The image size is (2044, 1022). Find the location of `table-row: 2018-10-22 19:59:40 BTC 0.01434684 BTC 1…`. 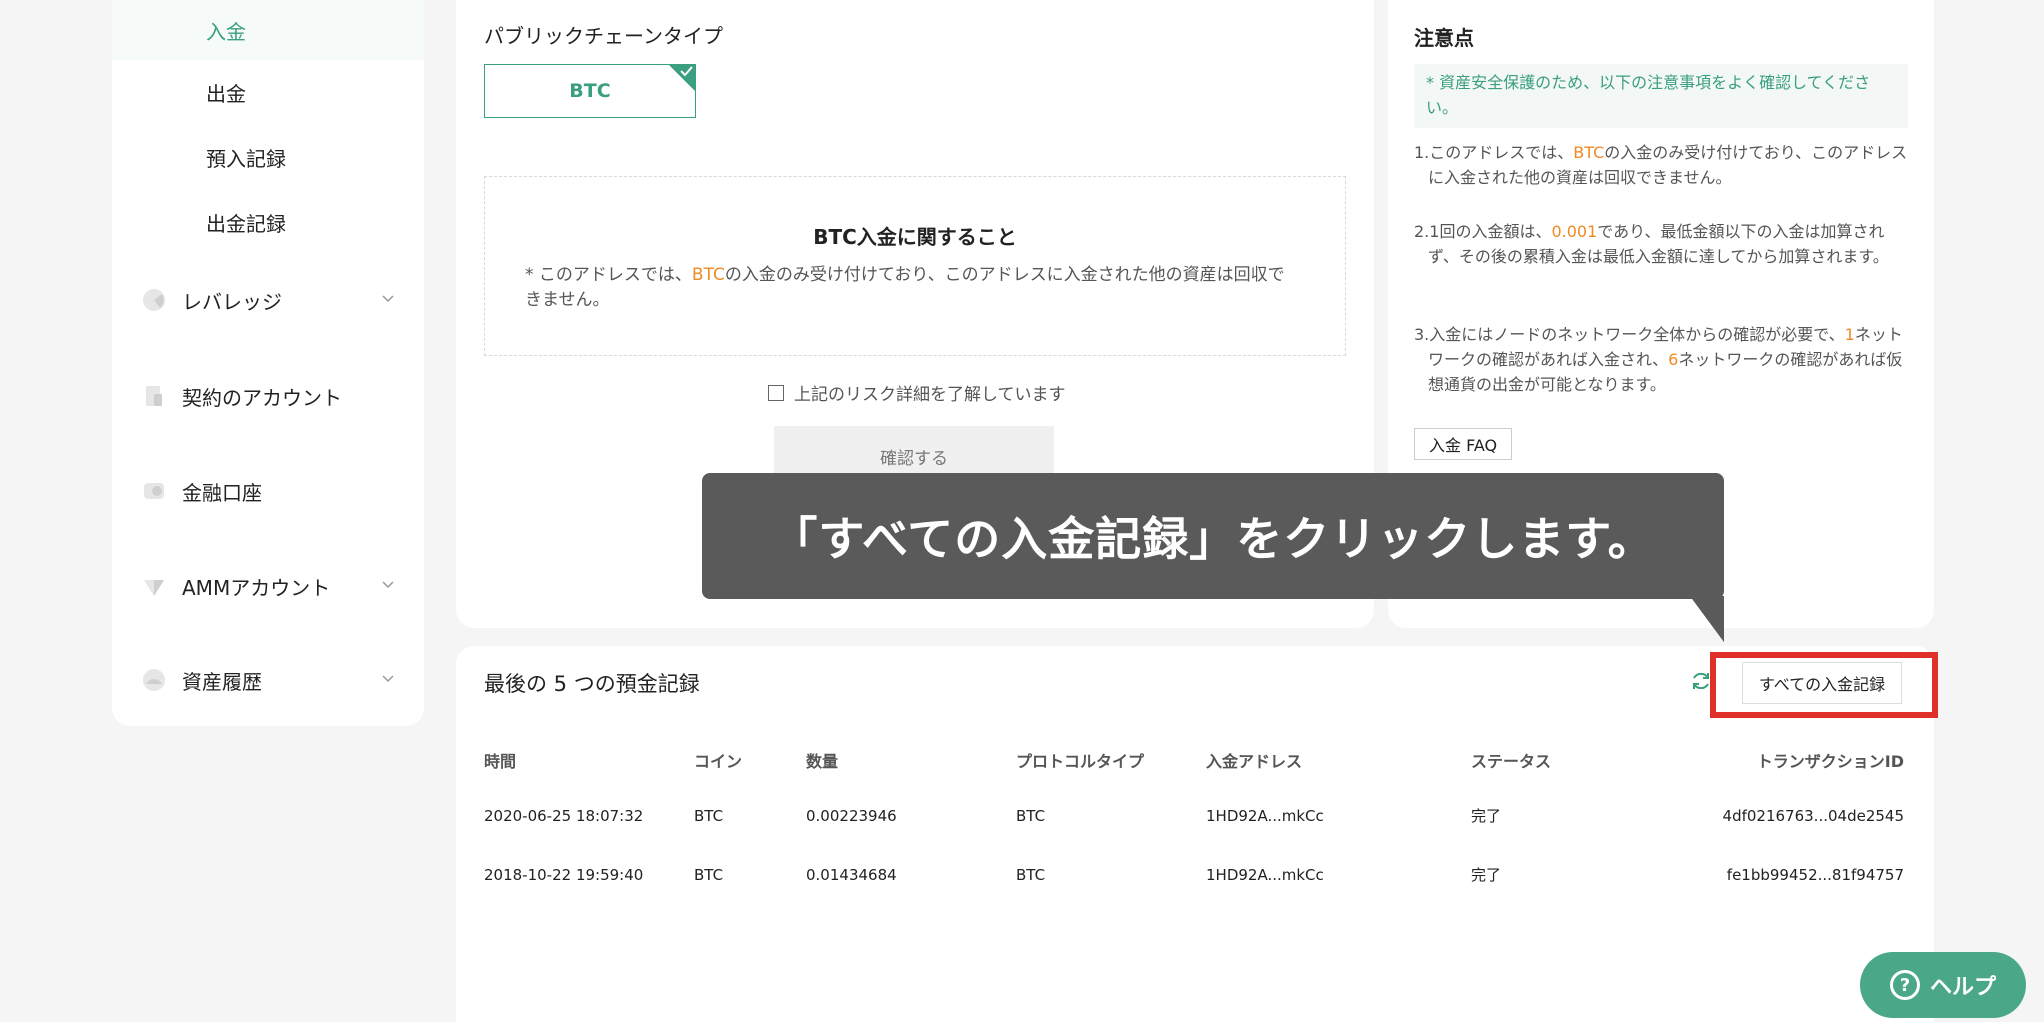

table-row: 2018-10-22 19:59:40 BTC 0.01434684 BTC 1… is located at coordinates (1194, 874).